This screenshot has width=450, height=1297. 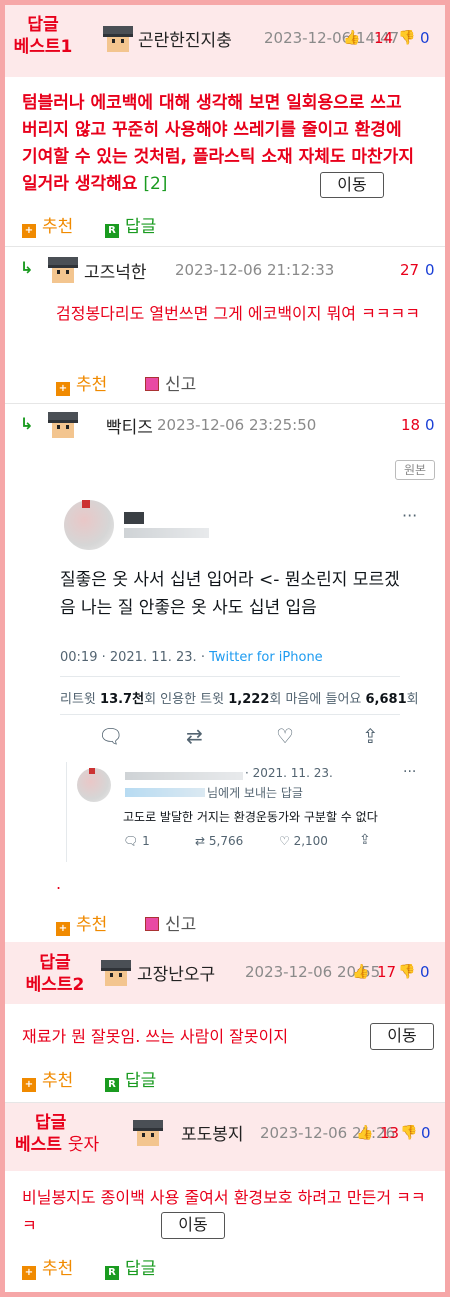 What do you see at coordinates (225, 246) in the screenshot?
I see `divider` at bounding box center [225, 246].